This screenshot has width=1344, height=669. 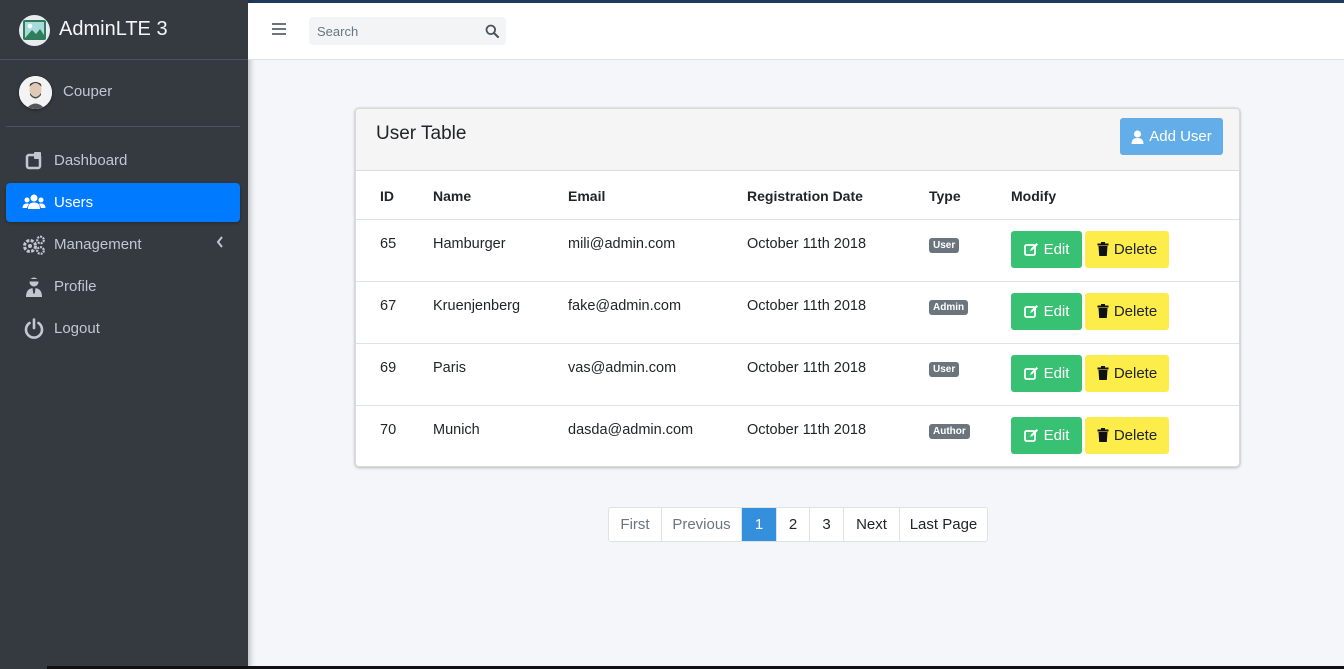 I want to click on sidebar-item-label: Profile, so click(x=75, y=286).